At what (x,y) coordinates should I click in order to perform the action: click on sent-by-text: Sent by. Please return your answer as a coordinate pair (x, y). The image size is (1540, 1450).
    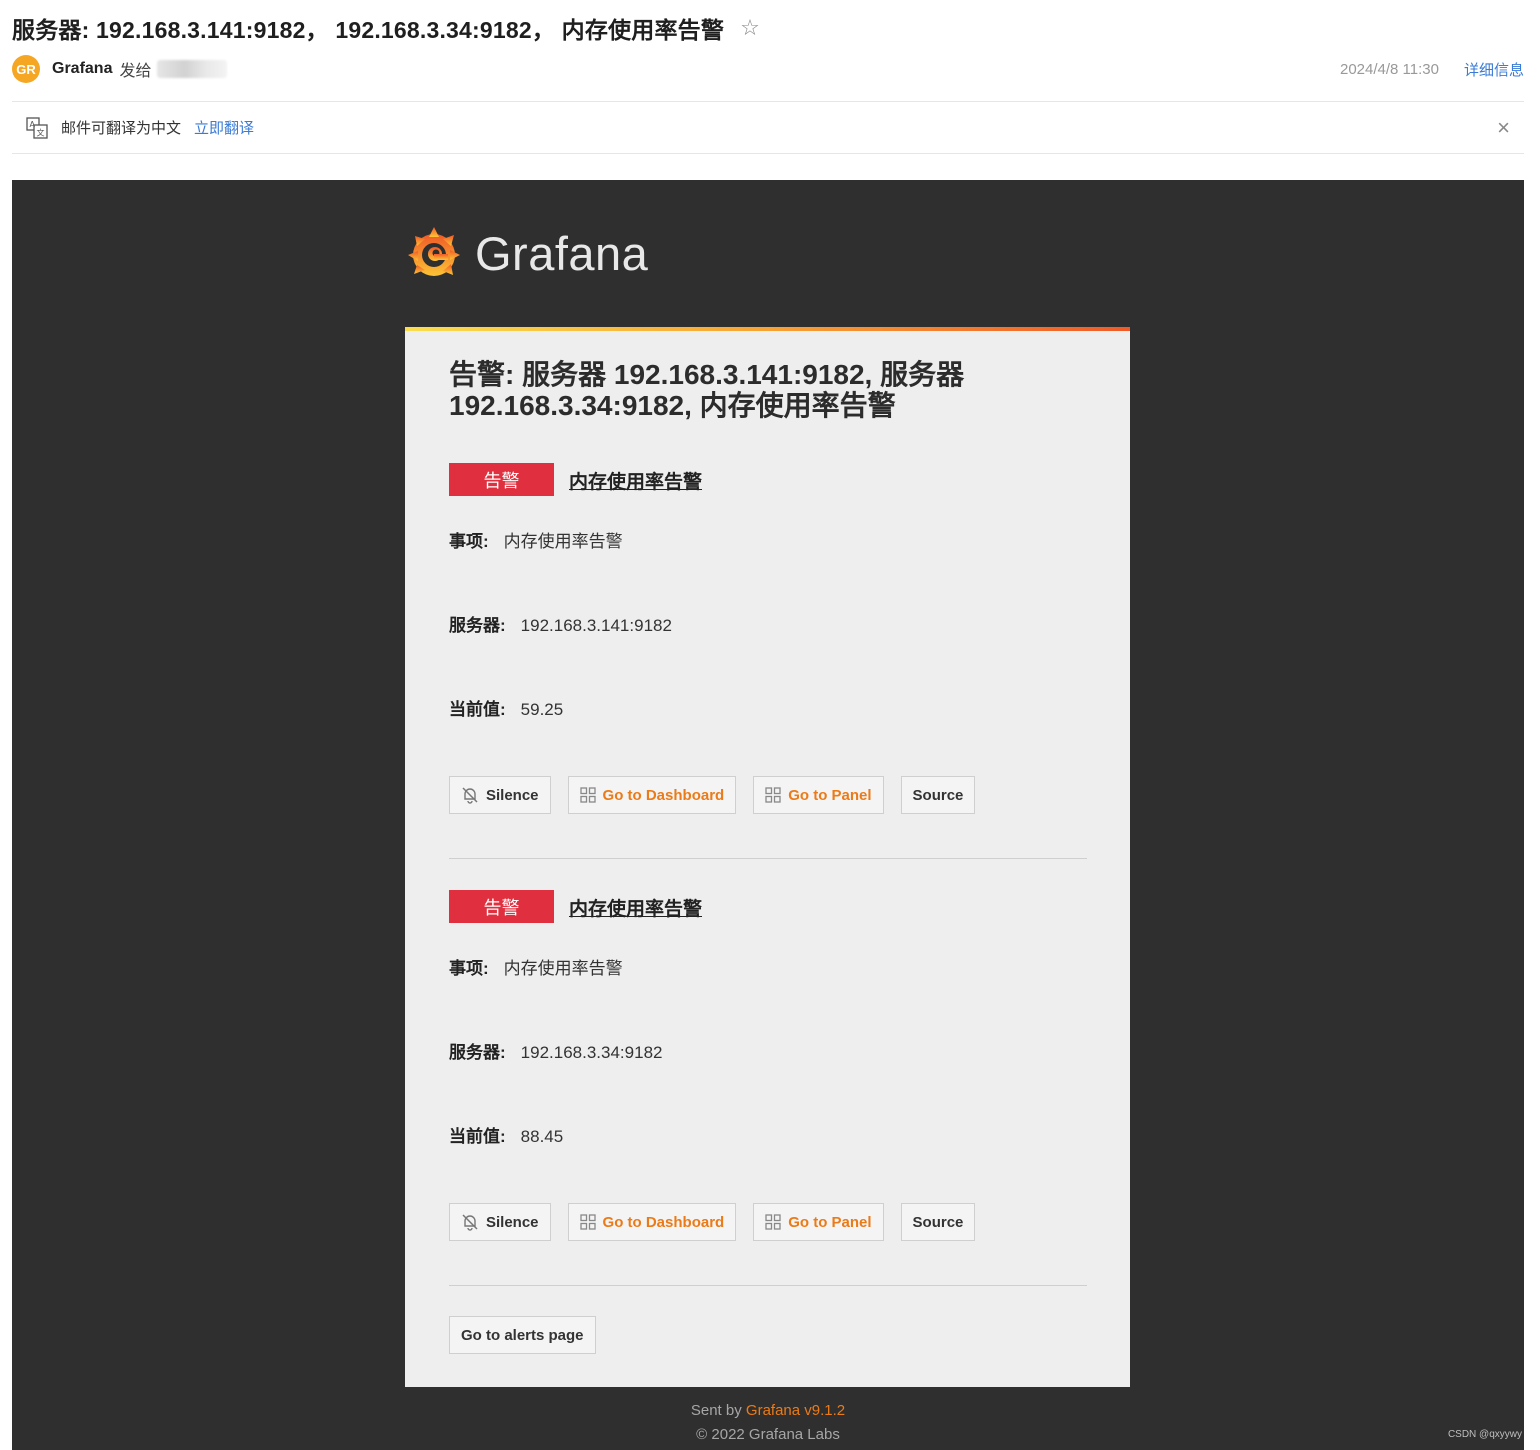
    Looking at the image, I should click on (716, 1410).